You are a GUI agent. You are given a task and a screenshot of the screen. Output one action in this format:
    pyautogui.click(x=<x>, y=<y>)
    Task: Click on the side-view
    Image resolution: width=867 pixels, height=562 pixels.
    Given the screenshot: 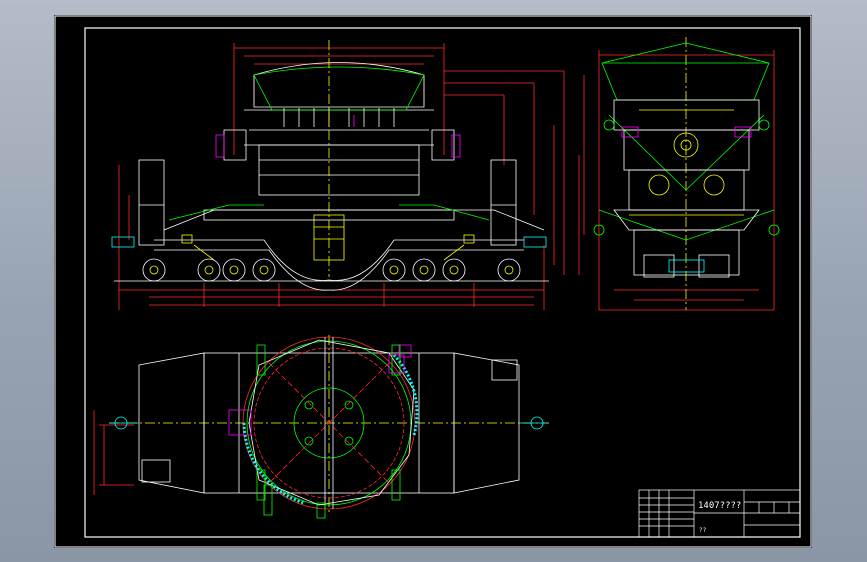 What is the action you would take?
    pyautogui.click(x=679, y=174)
    